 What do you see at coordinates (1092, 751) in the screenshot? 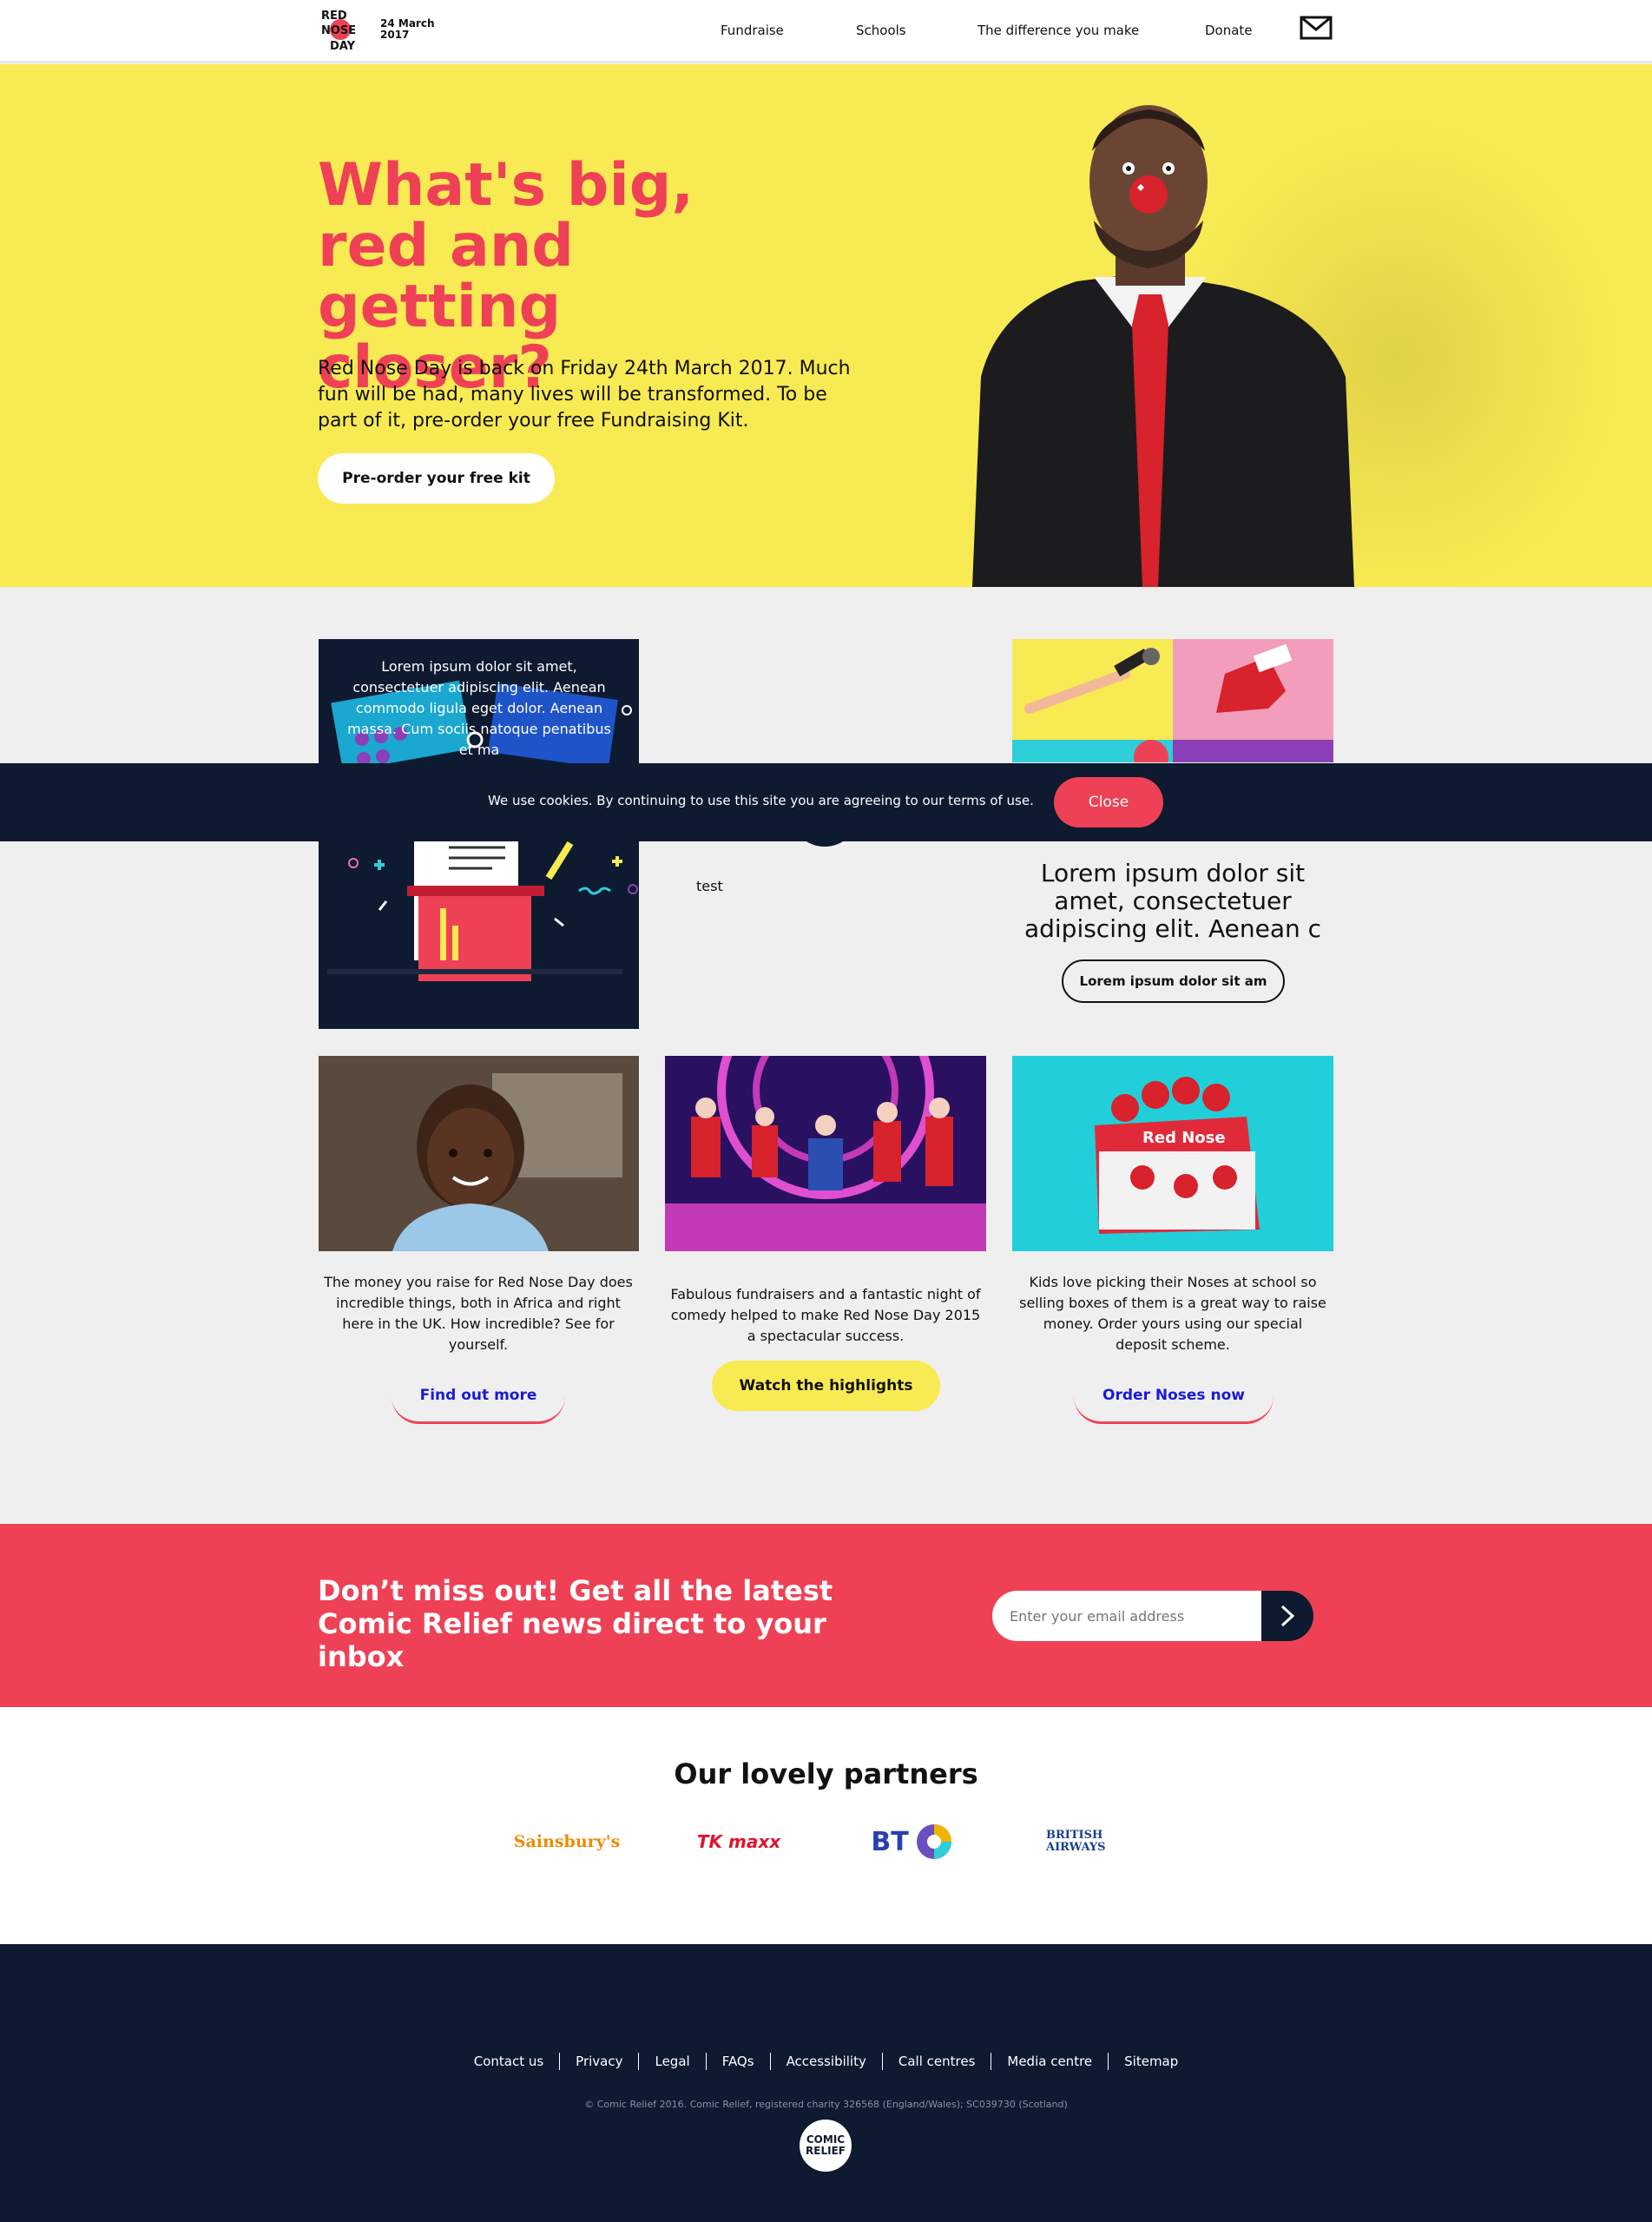
I see `collage-cyan` at bounding box center [1092, 751].